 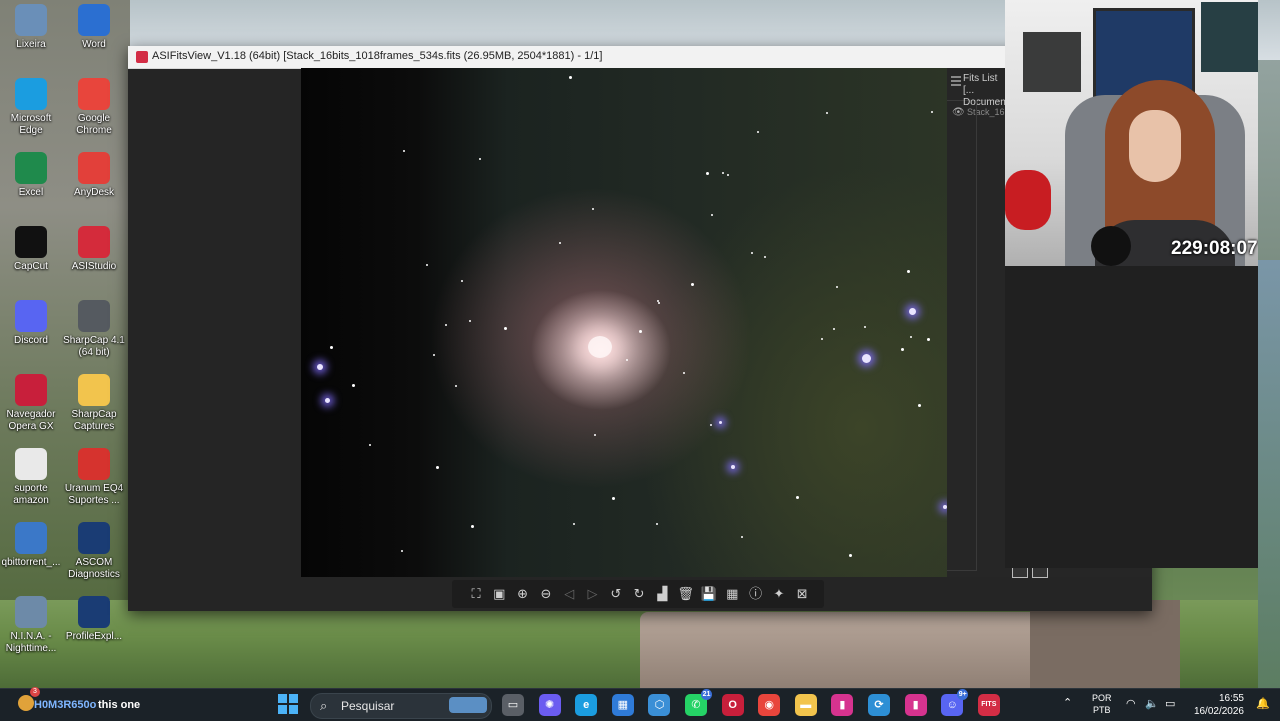 What do you see at coordinates (31, 175) in the screenshot?
I see `desktop-icon-excel: Excel` at bounding box center [31, 175].